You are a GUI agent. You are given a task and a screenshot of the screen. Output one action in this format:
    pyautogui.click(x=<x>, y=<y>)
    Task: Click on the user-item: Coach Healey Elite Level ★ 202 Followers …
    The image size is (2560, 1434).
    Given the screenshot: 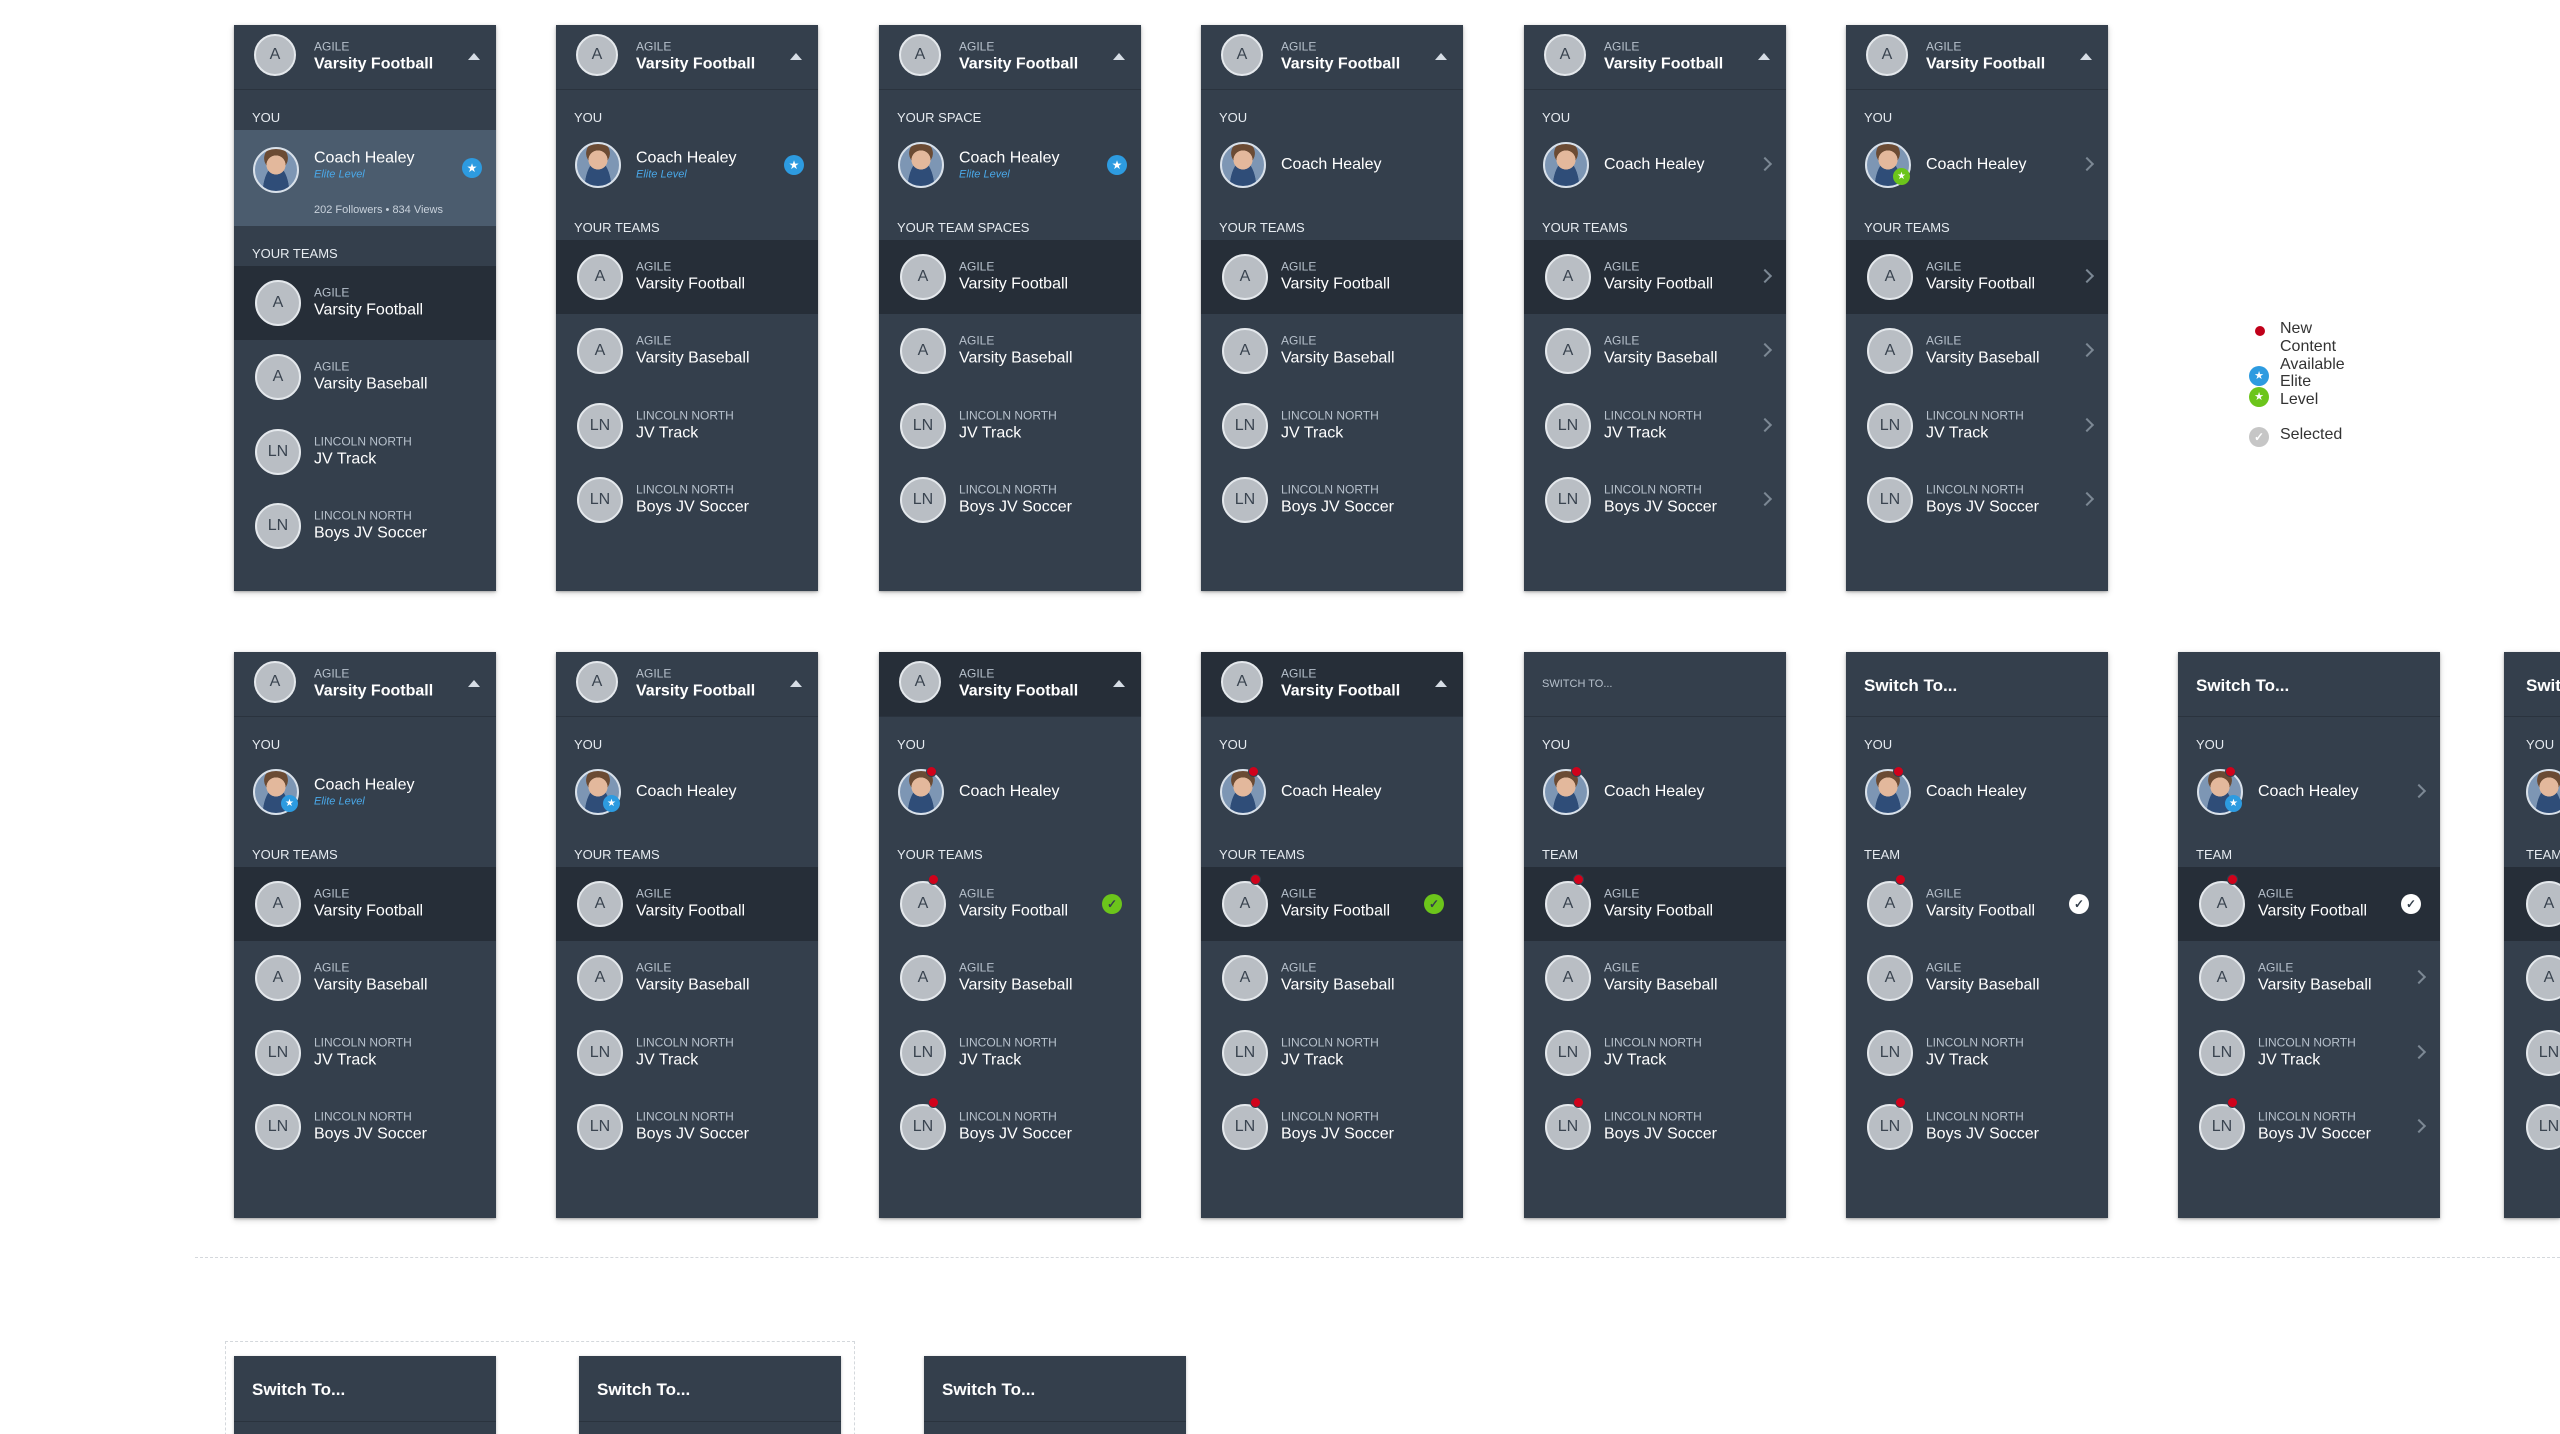 What is the action you would take?
    pyautogui.click(x=365, y=178)
    